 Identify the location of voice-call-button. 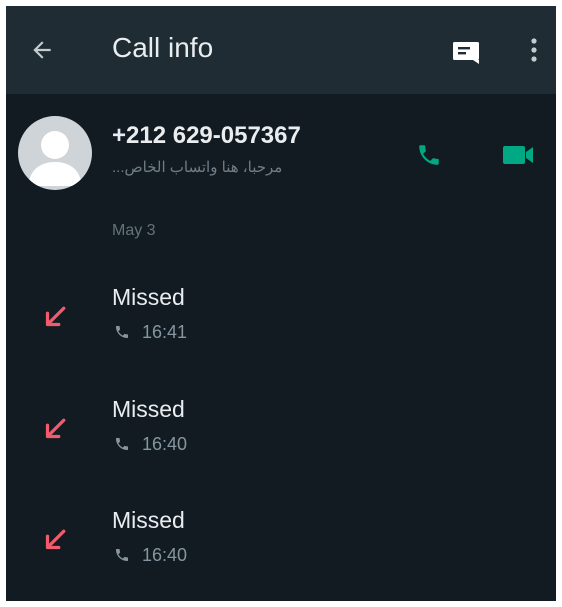
(429, 155).